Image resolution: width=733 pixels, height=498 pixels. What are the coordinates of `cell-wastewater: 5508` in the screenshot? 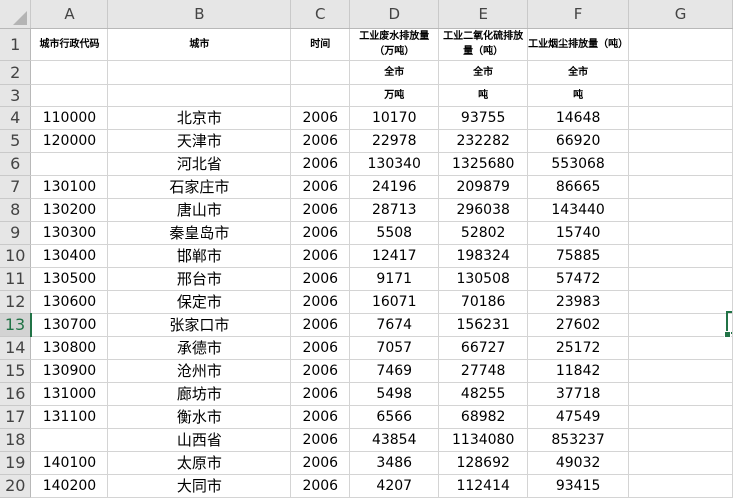 It's located at (394, 233).